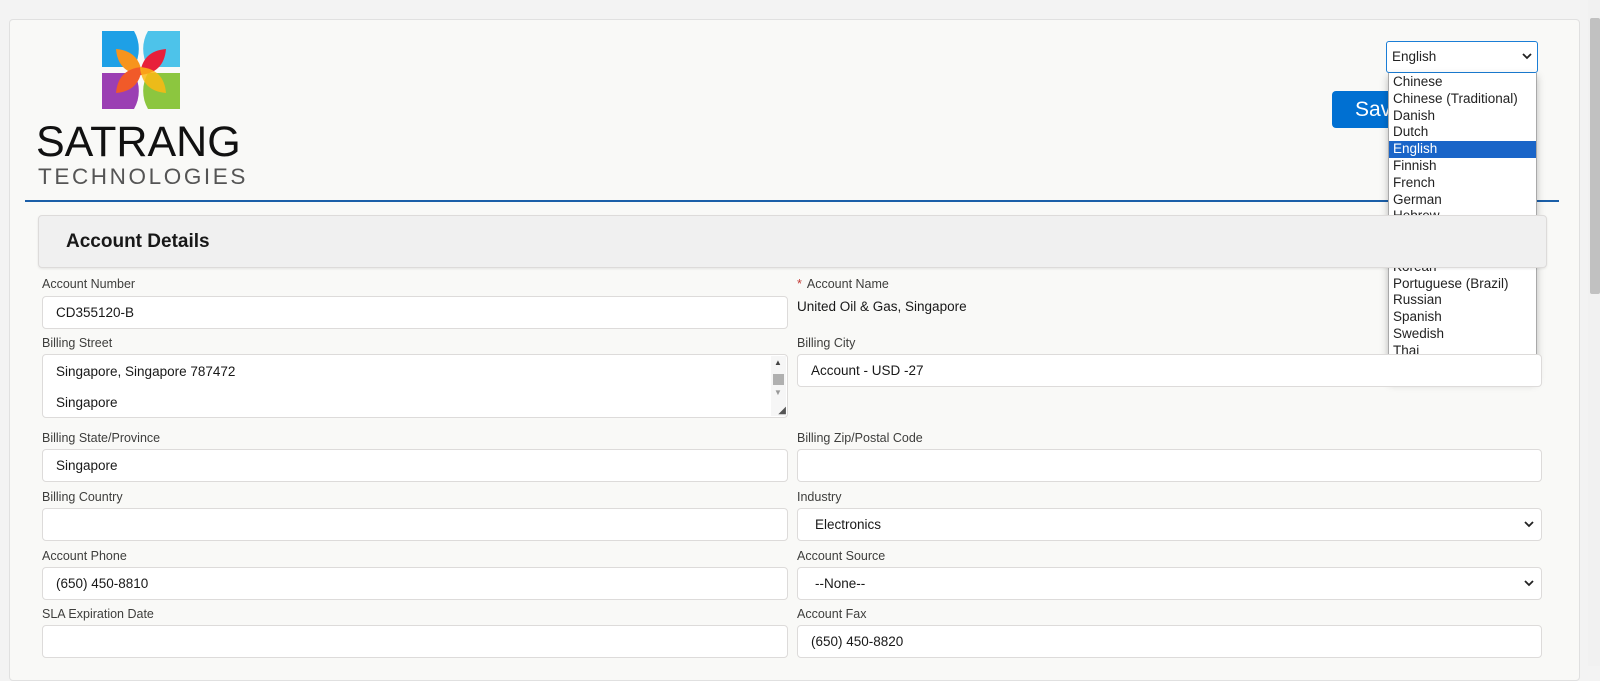  Describe the element at coordinates (1462, 300) in the screenshot. I see `language-option: Russian` at that location.